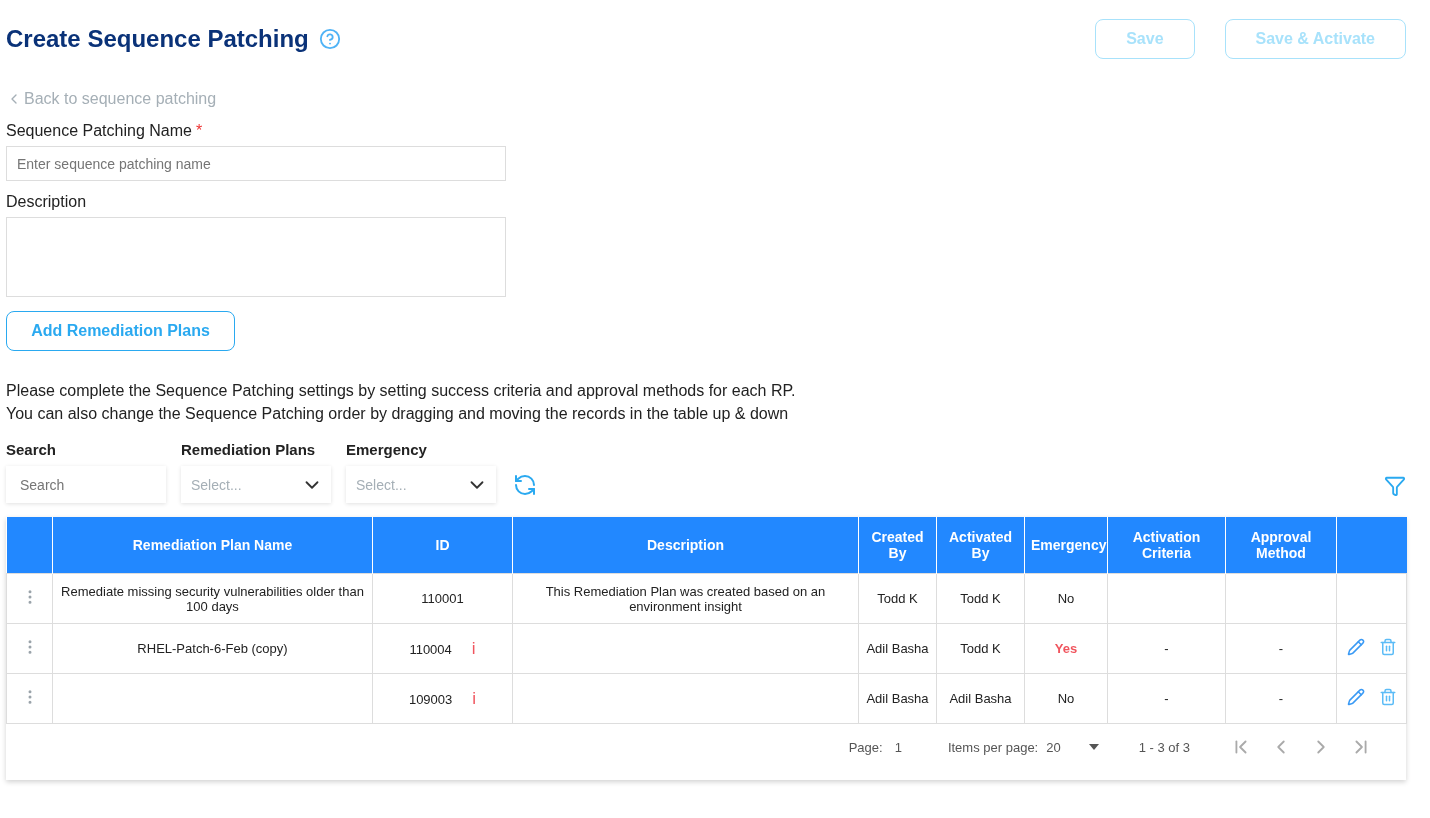 The width and height of the screenshot is (1430, 818). Describe the element at coordinates (1072, 747) in the screenshot. I see `items-select: 20` at that location.